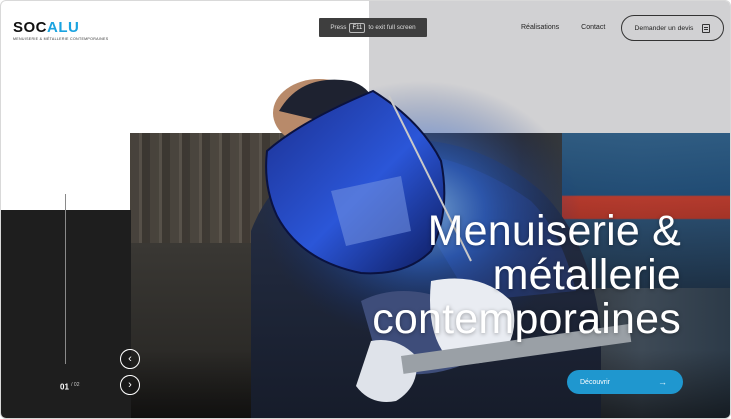  I want to click on slide-total: 02, so click(76, 385).